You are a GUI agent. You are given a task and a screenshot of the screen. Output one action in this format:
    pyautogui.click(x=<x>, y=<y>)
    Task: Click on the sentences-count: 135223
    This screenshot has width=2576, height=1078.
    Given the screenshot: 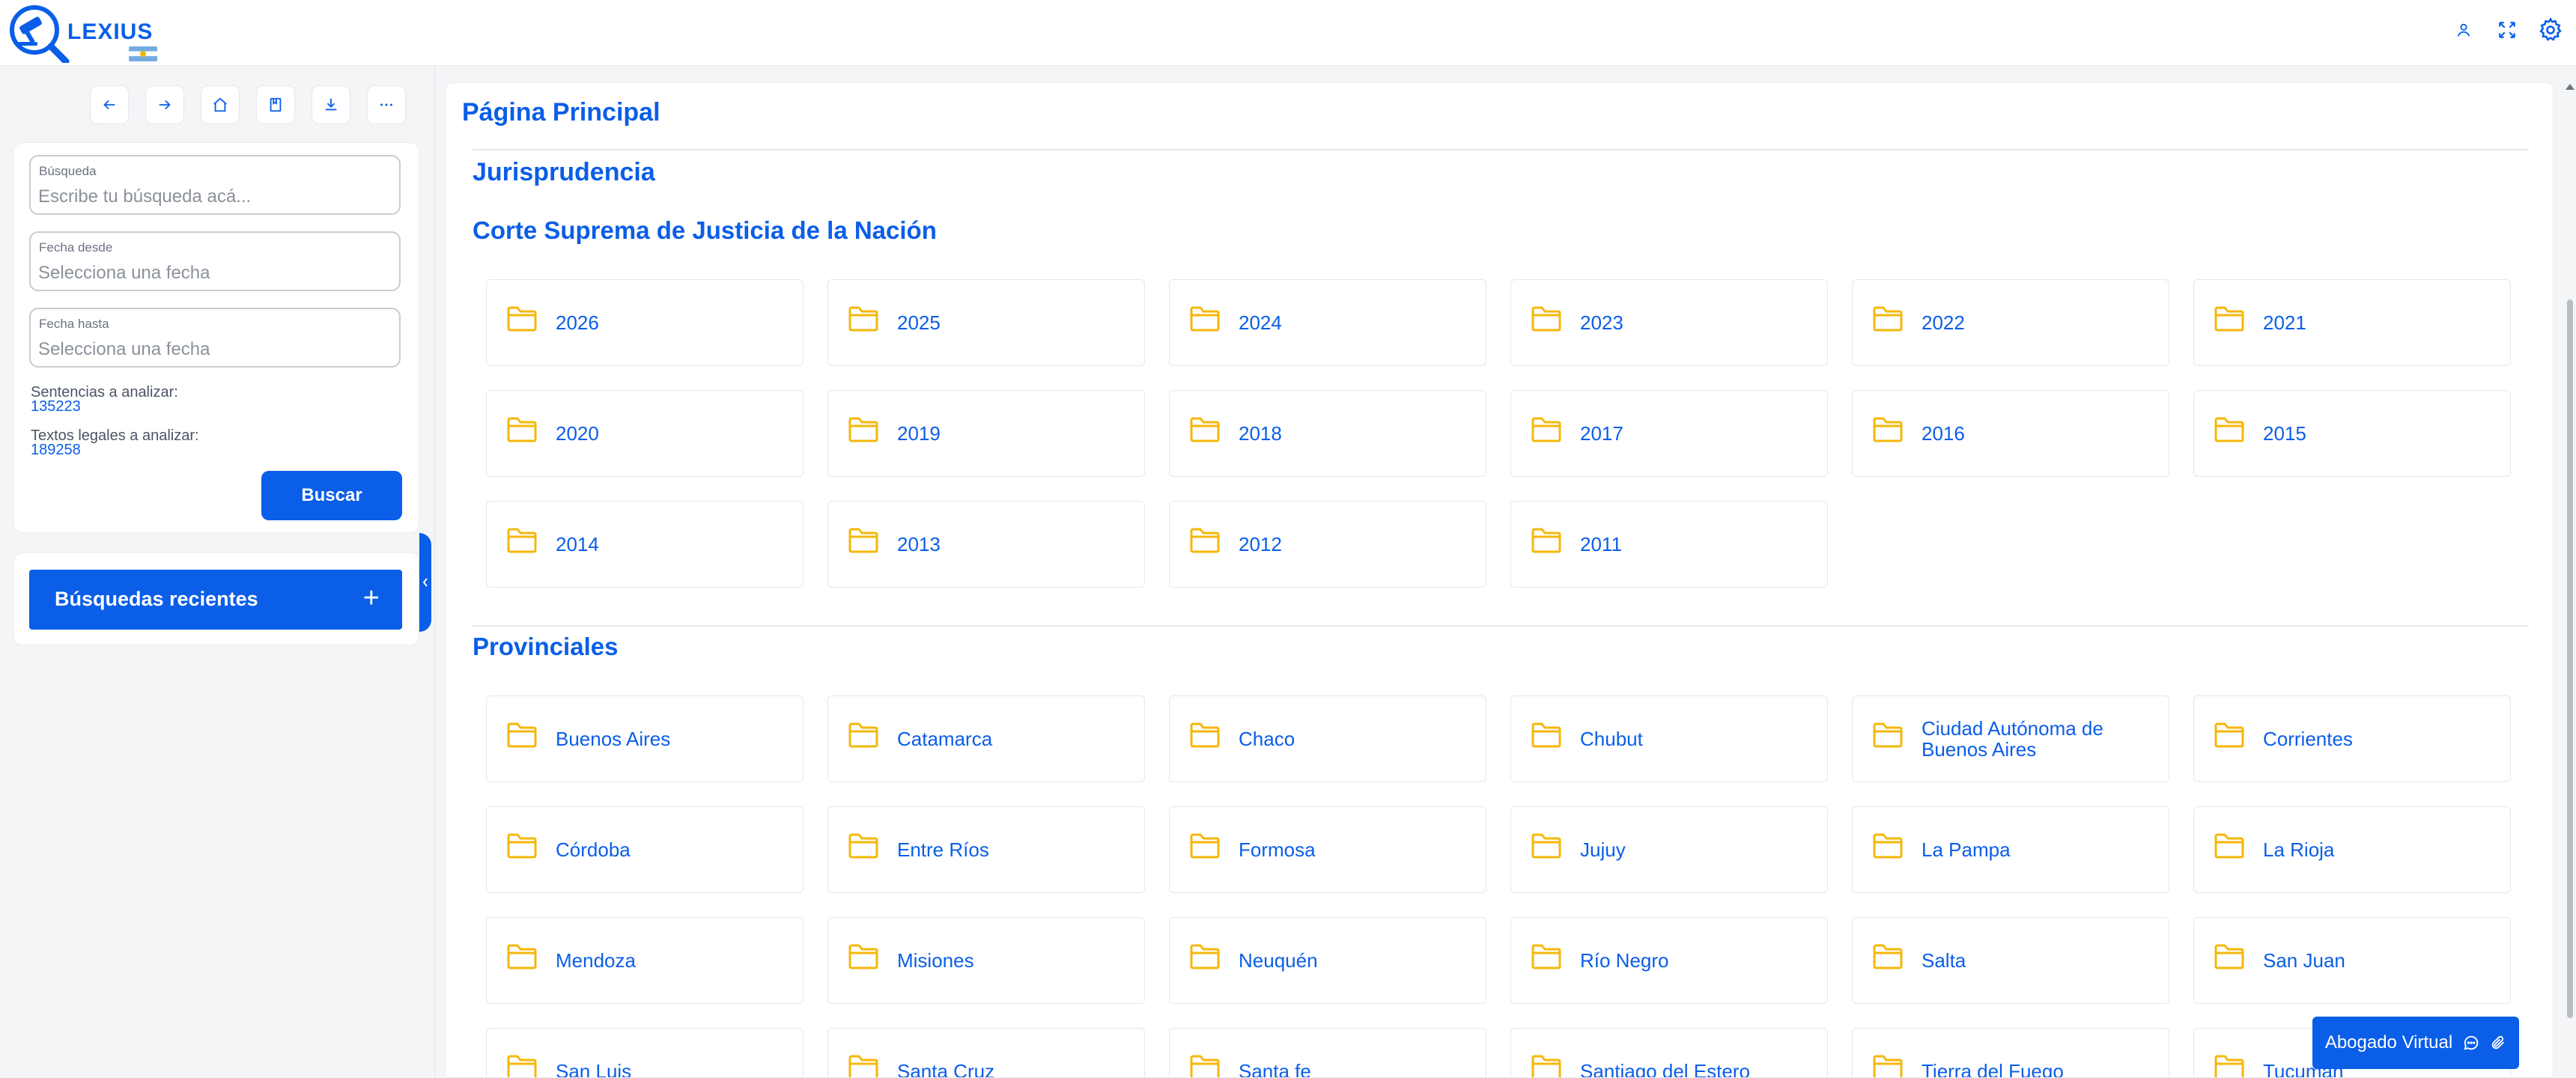 What is the action you would take?
    pyautogui.click(x=56, y=406)
    